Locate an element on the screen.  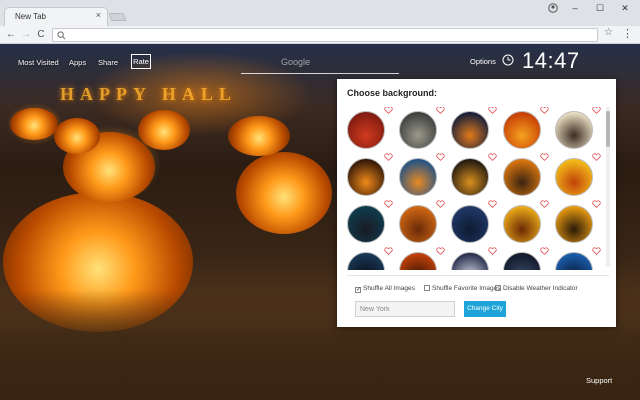
new-tab-button is located at coordinates (117, 17).